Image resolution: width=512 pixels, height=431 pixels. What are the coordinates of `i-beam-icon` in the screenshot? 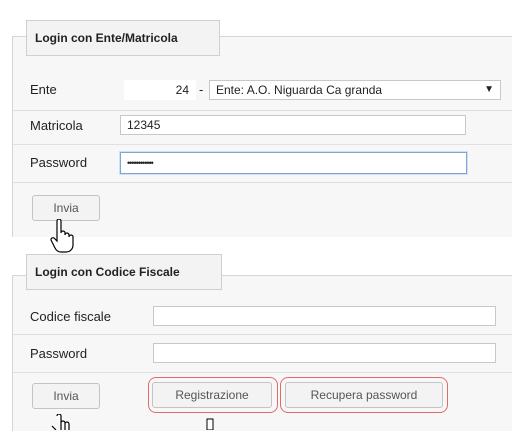 It's located at (210, 424).